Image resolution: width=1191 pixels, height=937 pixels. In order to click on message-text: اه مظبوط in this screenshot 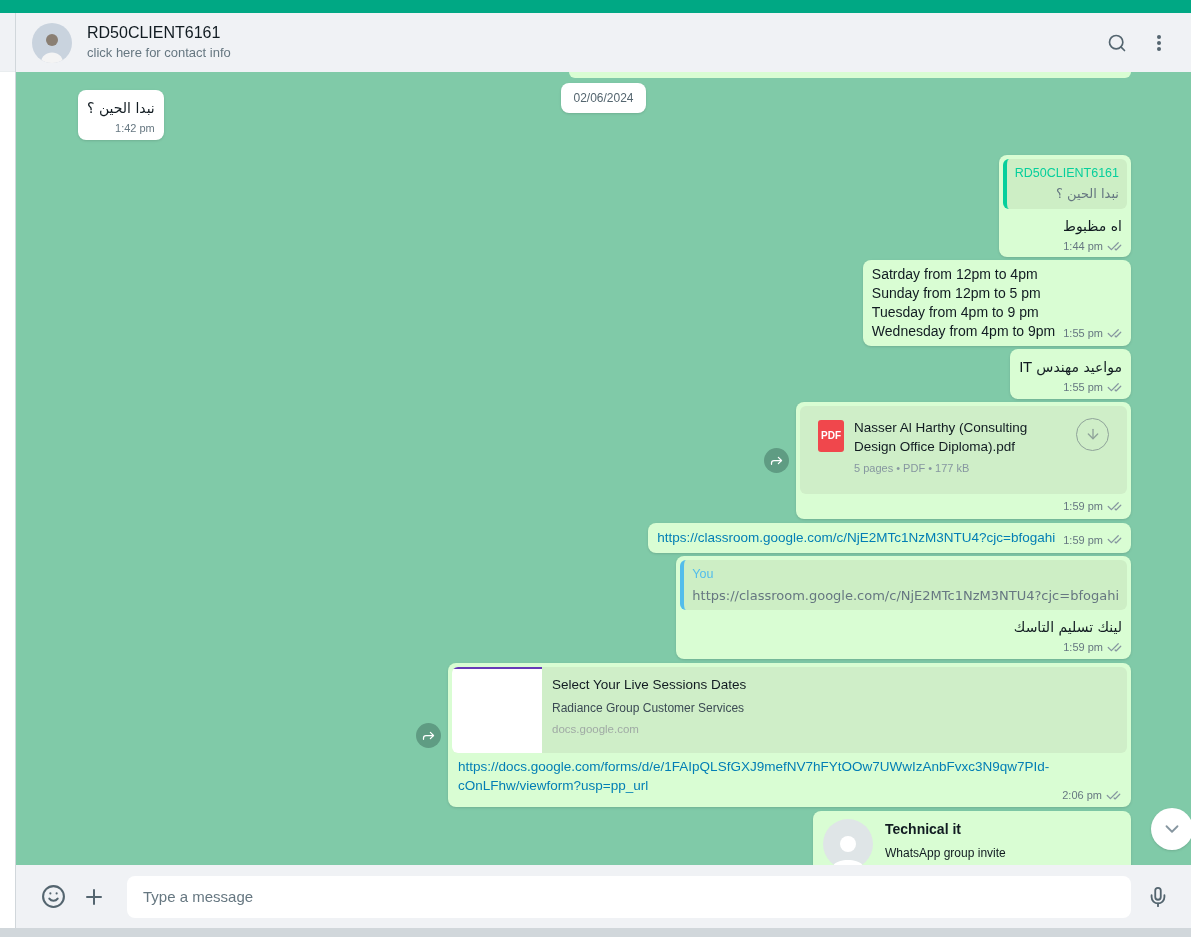, I will do `click(1092, 226)`.